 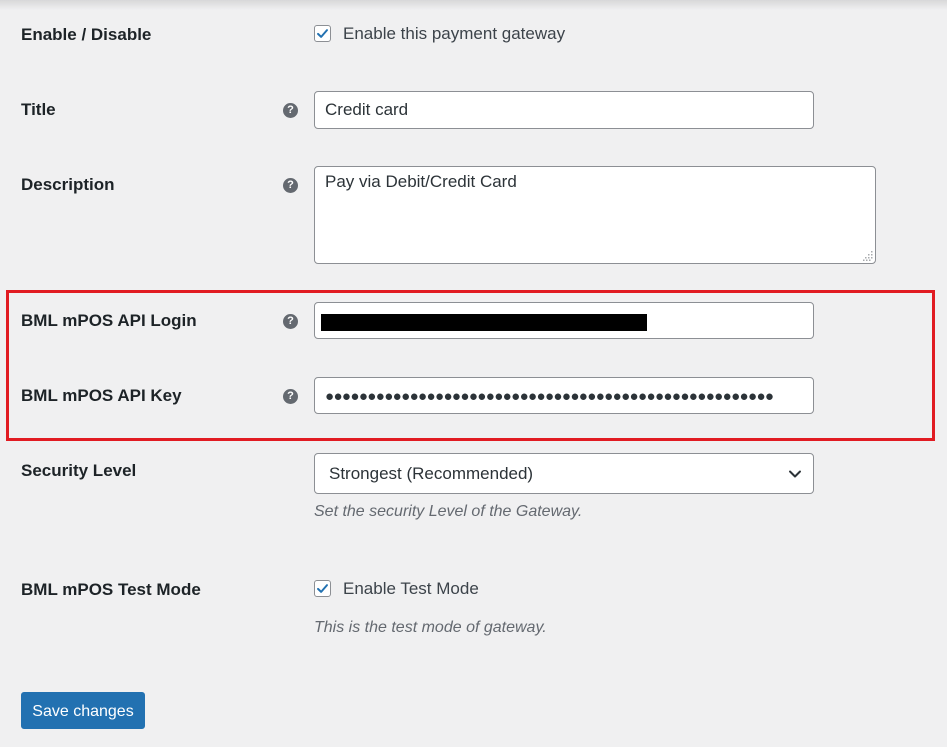 What do you see at coordinates (473, 5) in the screenshot?
I see `top-shadow` at bounding box center [473, 5].